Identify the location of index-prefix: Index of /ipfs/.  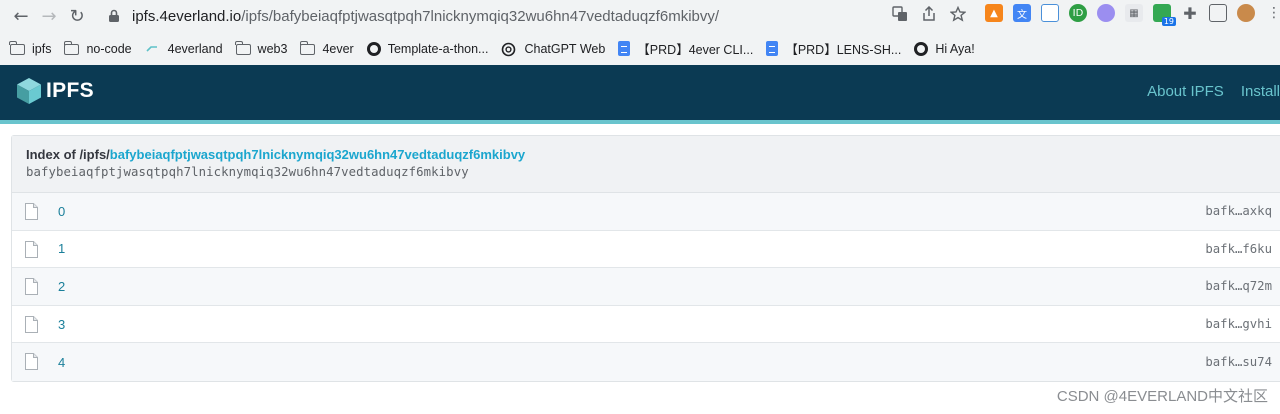
(68, 154).